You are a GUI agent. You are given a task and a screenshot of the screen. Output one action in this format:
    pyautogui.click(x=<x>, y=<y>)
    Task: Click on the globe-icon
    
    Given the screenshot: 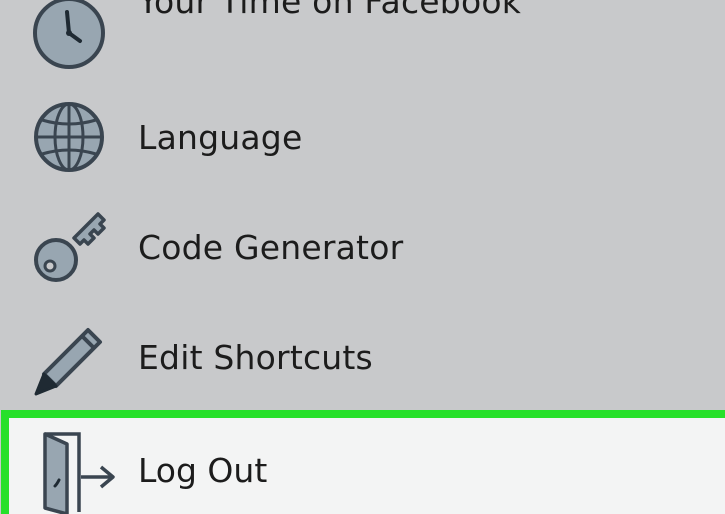 What is the action you would take?
    pyautogui.click(x=69, y=137)
    